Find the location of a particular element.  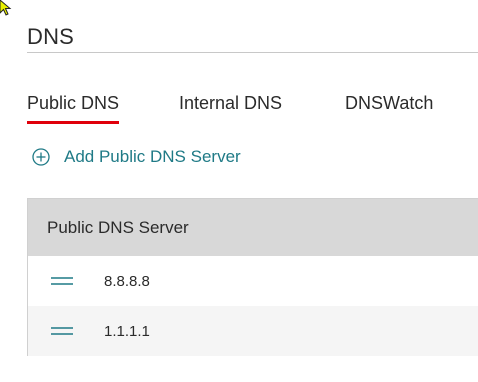

add-public-dns-server-label: Add Public DNS Server is located at coordinates (152, 156).